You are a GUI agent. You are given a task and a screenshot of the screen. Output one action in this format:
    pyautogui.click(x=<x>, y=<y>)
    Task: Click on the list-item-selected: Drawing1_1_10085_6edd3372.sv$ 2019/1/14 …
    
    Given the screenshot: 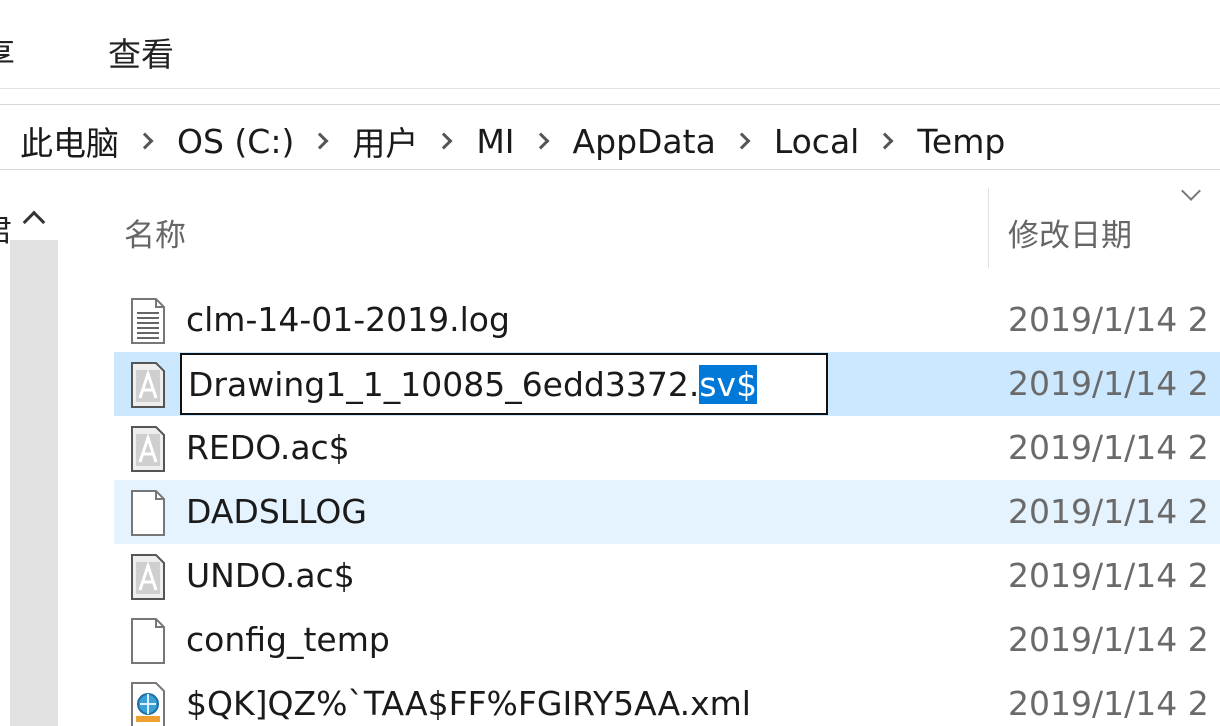 What is the action you would take?
    pyautogui.click(x=667, y=384)
    